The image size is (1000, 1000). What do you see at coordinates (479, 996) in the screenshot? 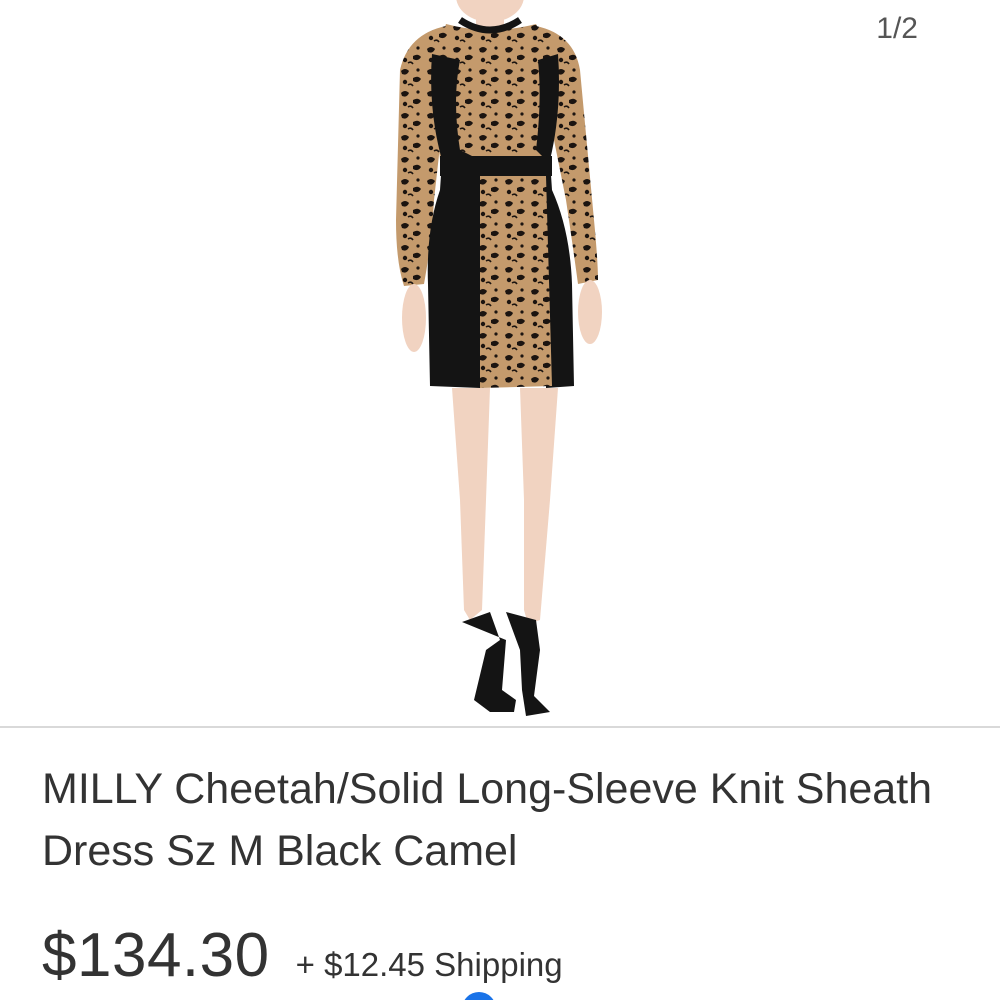
I see `action-button-icon` at bounding box center [479, 996].